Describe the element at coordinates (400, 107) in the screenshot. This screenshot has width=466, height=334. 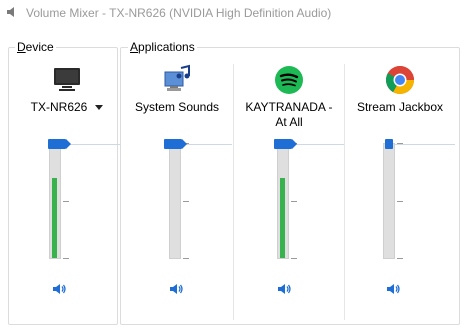
I see `app-name-chrome: Stream Jackbox` at that location.